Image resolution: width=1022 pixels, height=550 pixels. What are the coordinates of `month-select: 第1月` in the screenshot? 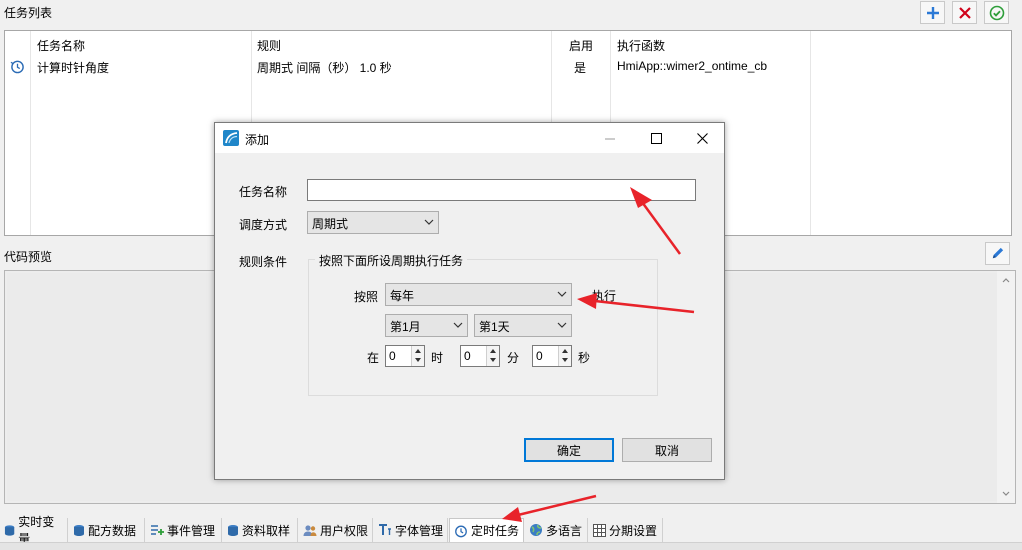 It's located at (426, 325).